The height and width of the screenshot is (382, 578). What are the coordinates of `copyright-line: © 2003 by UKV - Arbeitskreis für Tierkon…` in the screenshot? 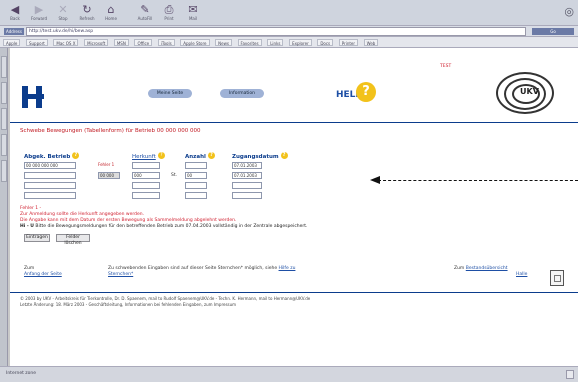 It's located at (165, 298).